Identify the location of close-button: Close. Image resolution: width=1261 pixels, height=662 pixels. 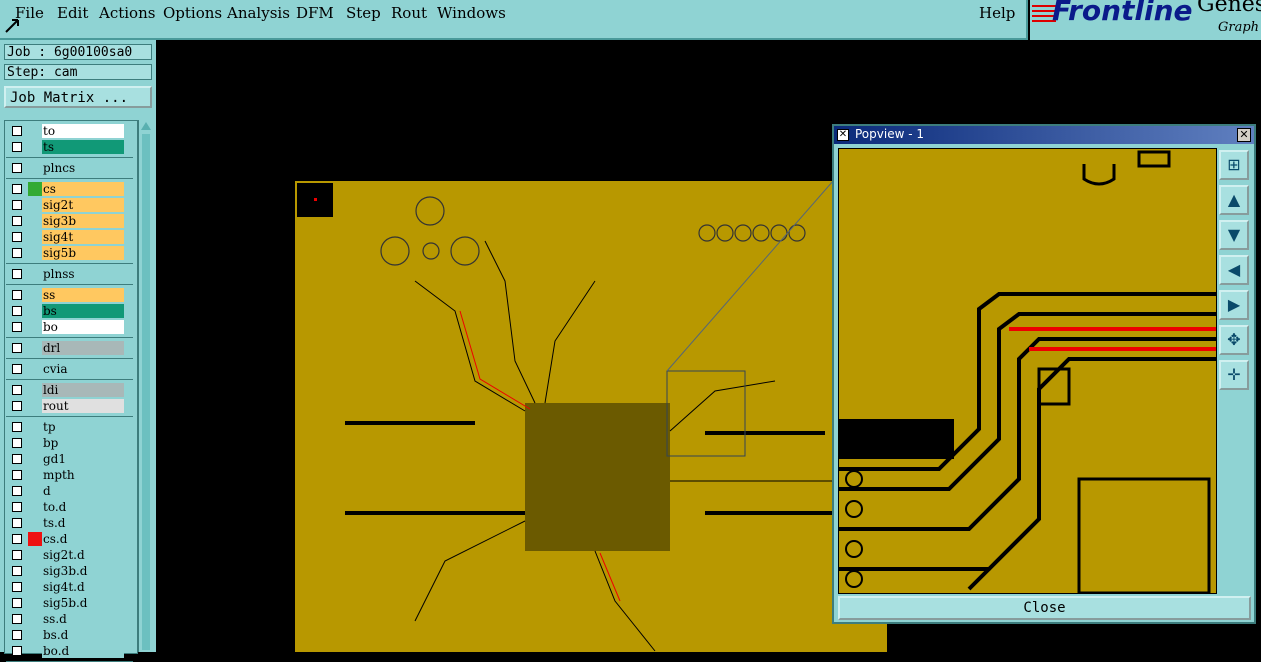
(1044, 608).